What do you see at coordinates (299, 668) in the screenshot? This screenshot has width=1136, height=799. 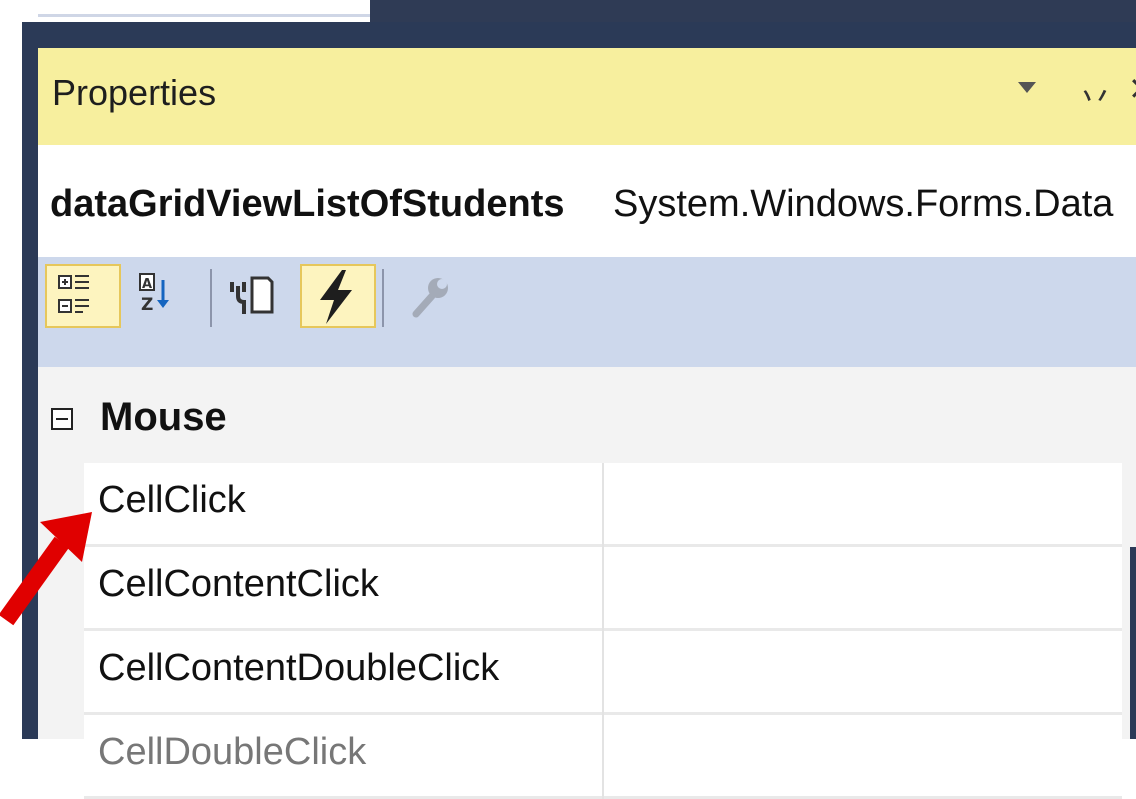 I see `property-name: CellContentDoubleClick` at bounding box center [299, 668].